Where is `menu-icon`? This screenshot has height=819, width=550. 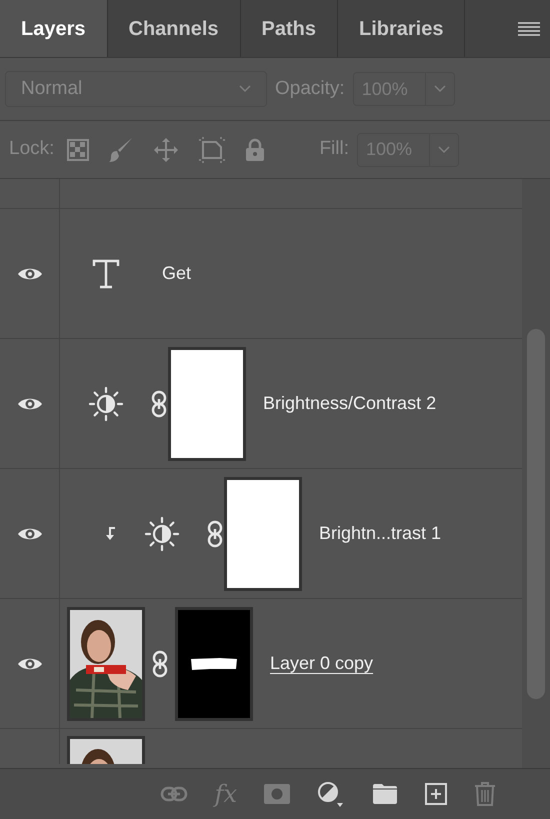
menu-icon is located at coordinates (529, 29).